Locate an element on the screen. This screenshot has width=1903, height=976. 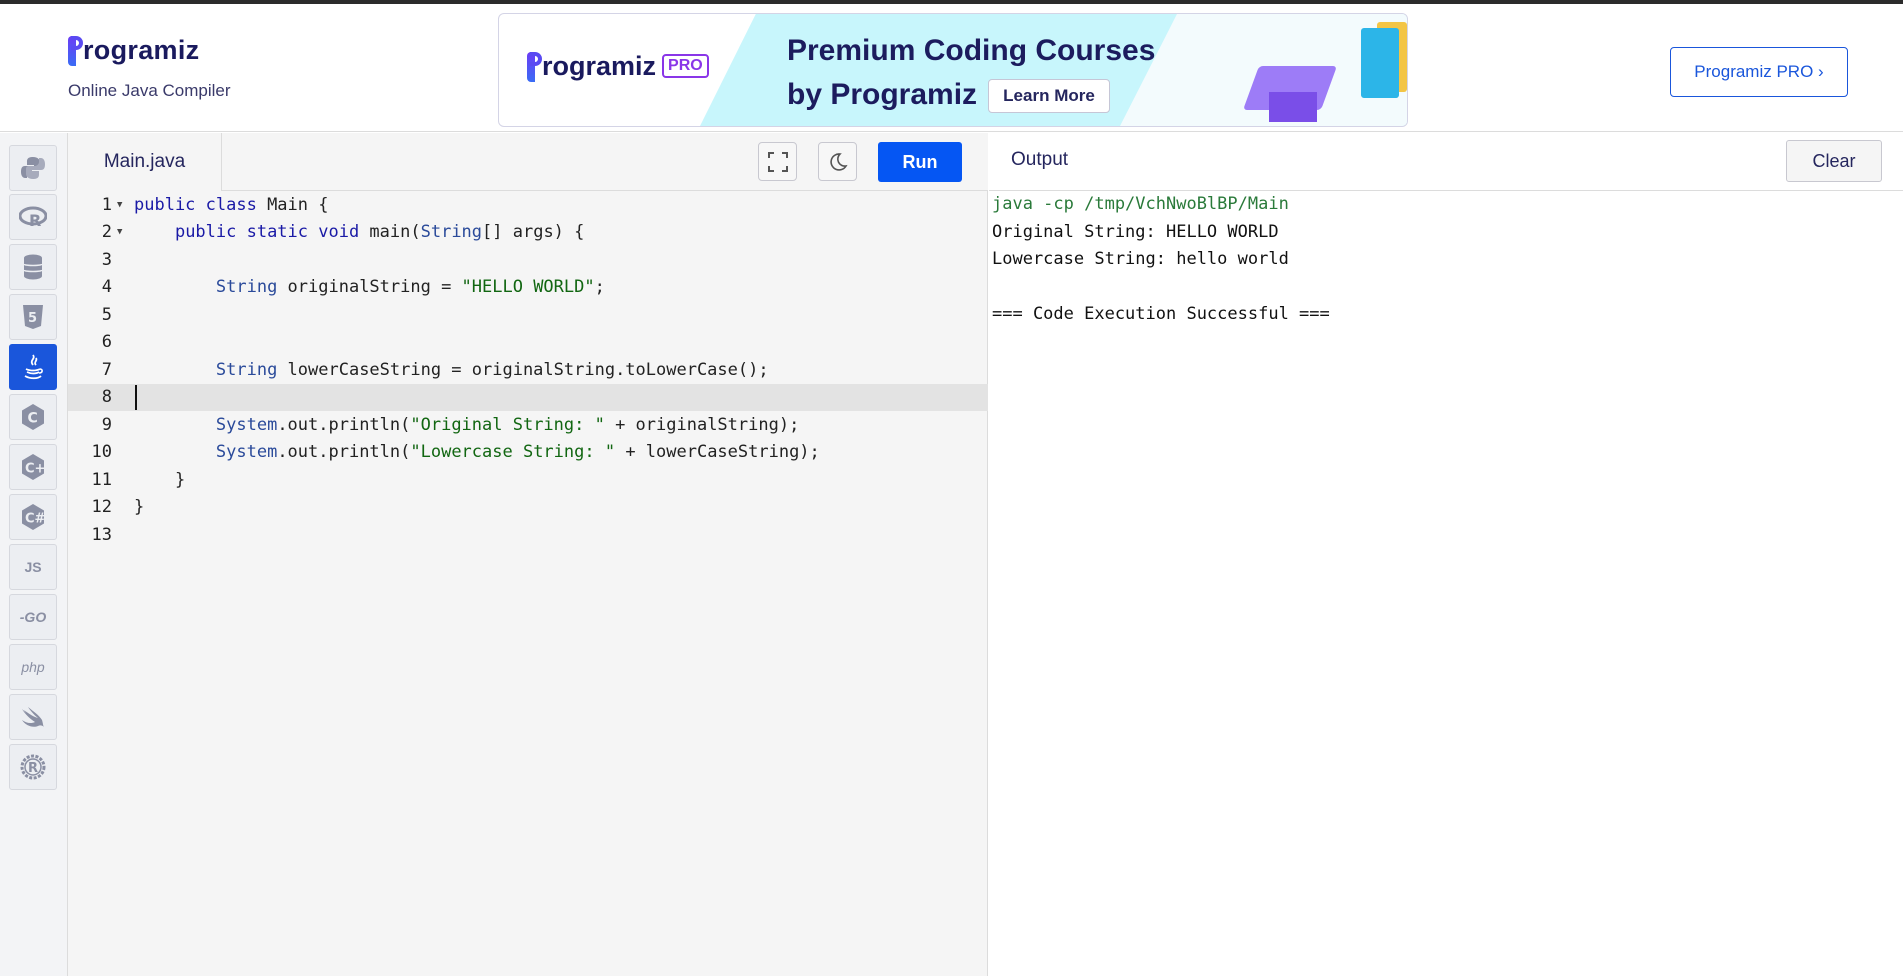
javascript-icon: JS is located at coordinates (33, 567).